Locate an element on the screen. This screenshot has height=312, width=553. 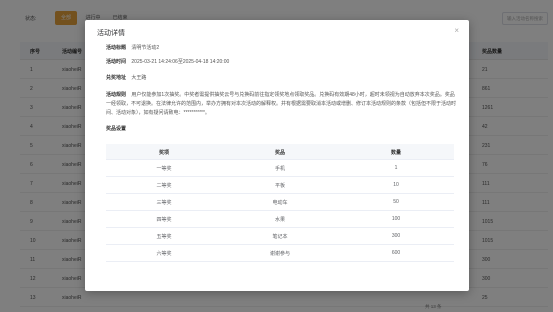
prize-row: 三等奖 电动车 50 is located at coordinates (280, 202).